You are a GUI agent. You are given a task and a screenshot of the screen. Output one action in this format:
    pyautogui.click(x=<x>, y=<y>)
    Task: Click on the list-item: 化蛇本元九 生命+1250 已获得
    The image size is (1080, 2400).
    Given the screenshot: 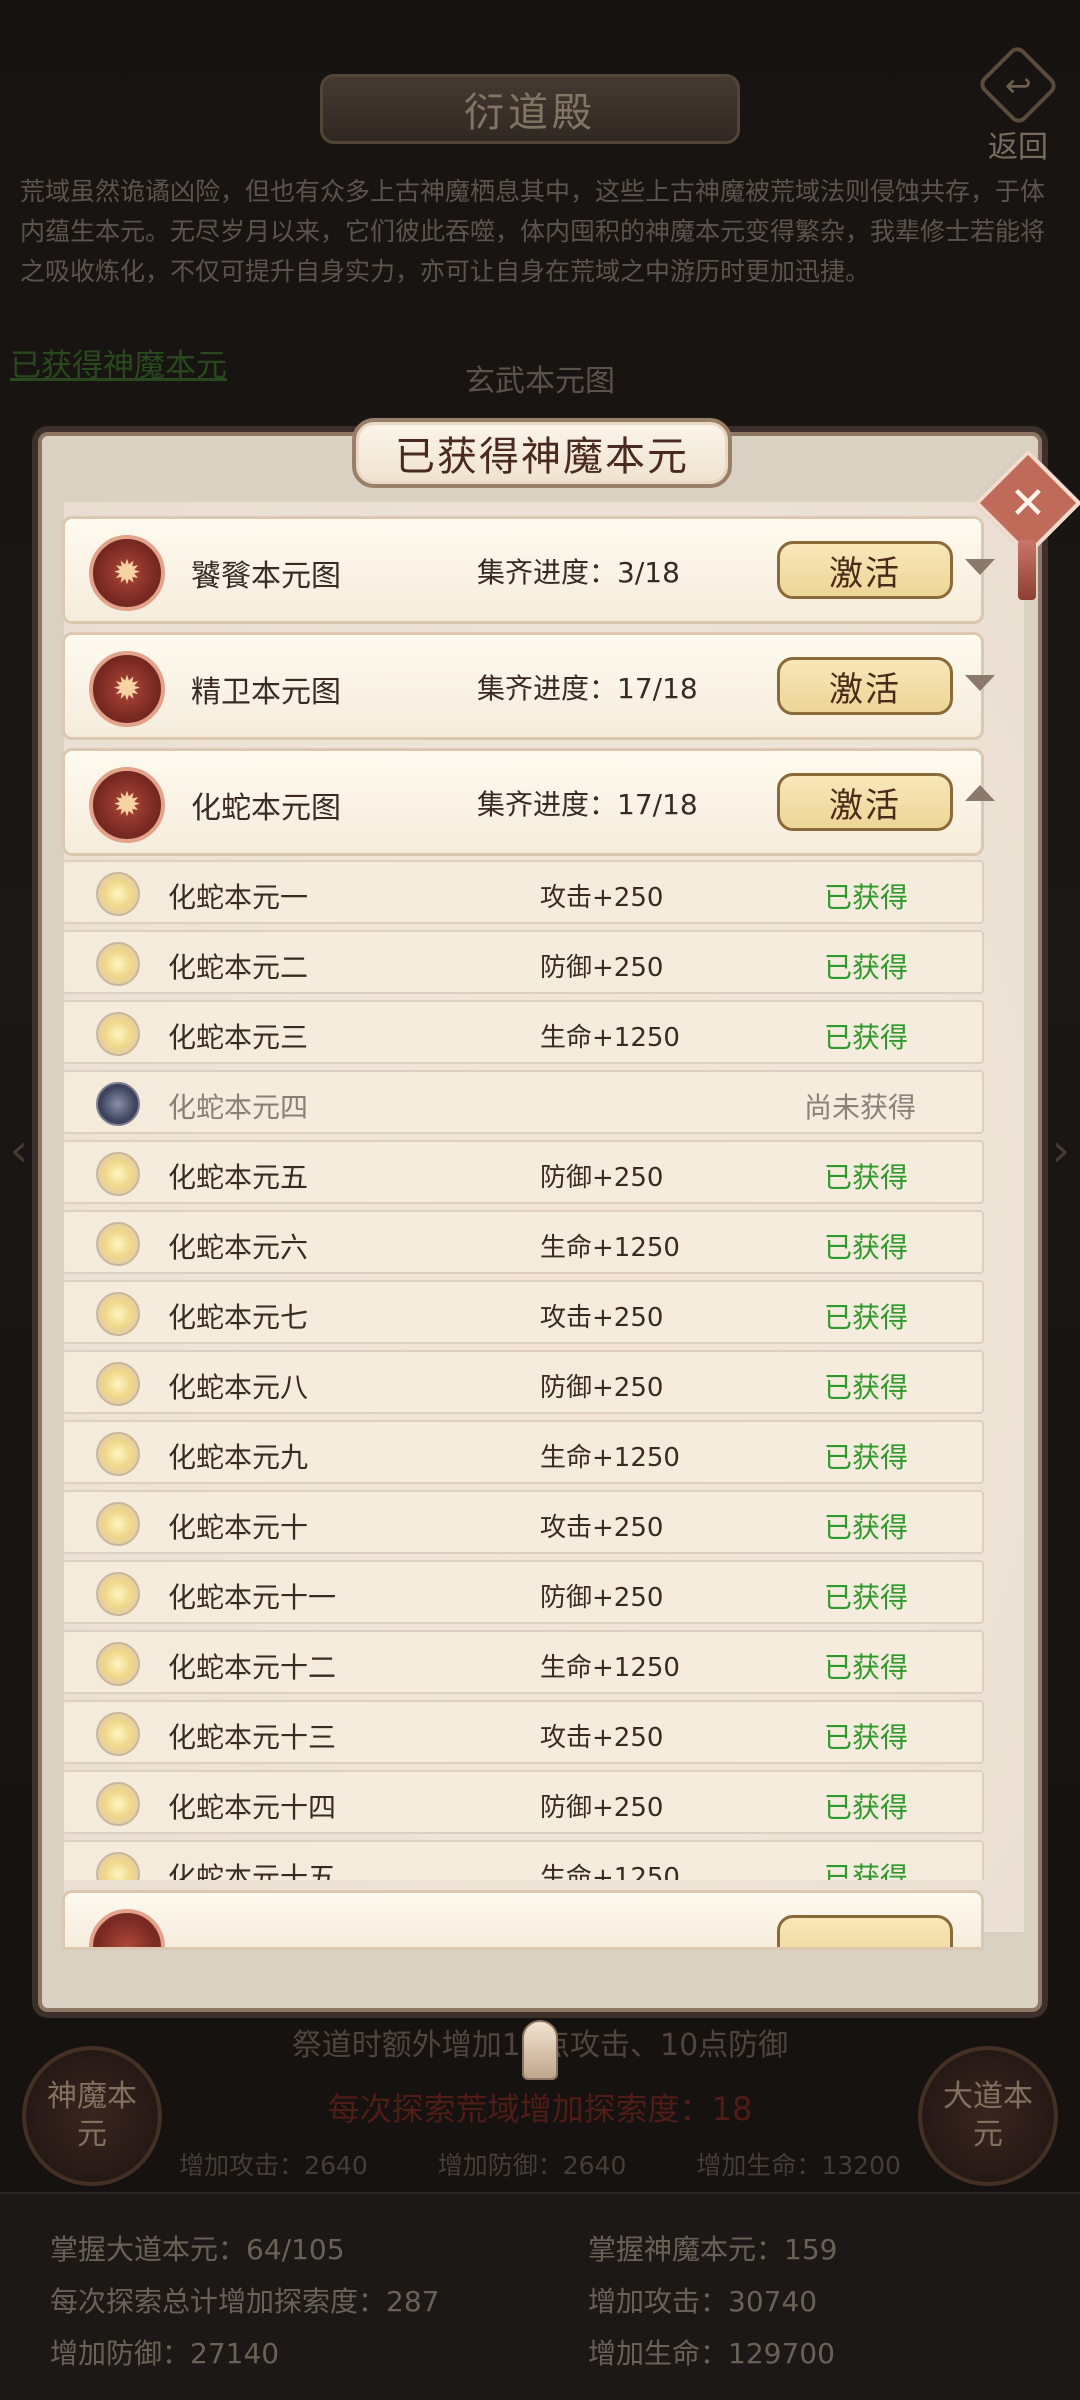 What is the action you would take?
    pyautogui.click(x=523, y=1452)
    